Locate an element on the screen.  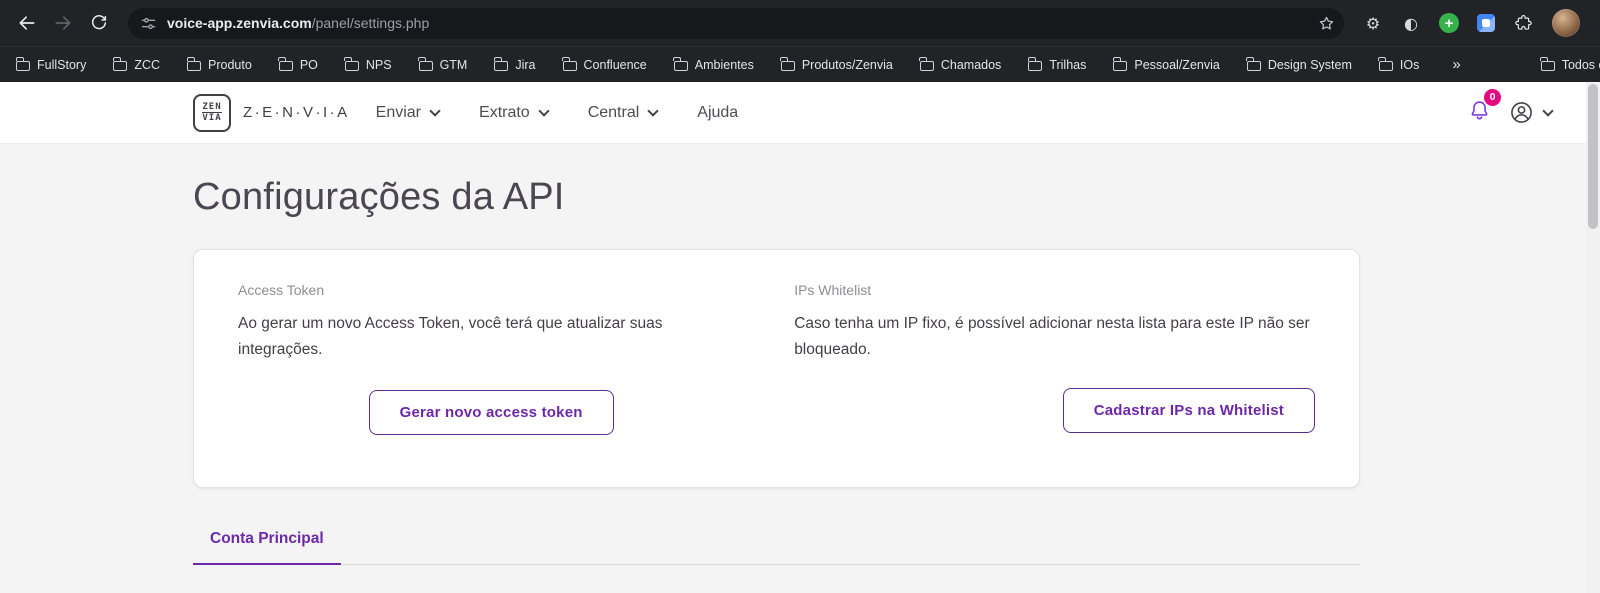
account-tabs: Conta Principal is located at coordinates (776, 547).